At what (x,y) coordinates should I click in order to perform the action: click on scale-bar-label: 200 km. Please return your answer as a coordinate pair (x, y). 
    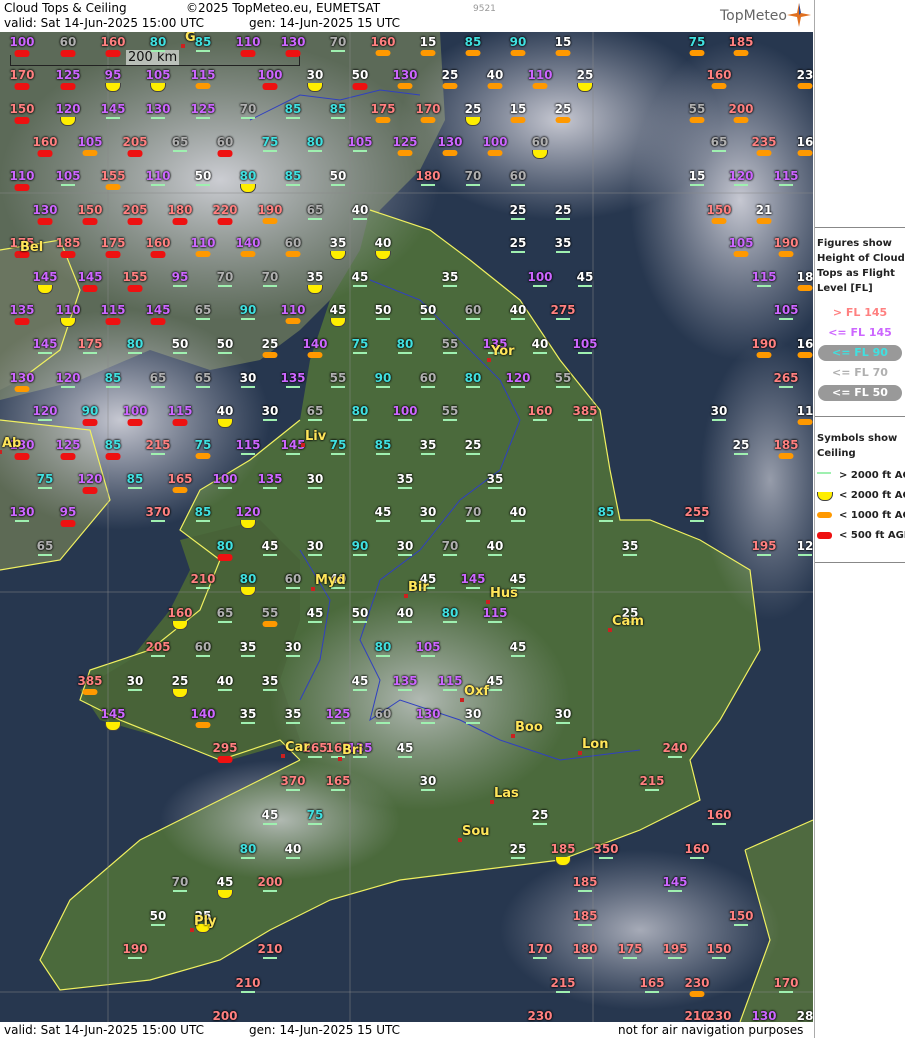
    Looking at the image, I should click on (153, 57).